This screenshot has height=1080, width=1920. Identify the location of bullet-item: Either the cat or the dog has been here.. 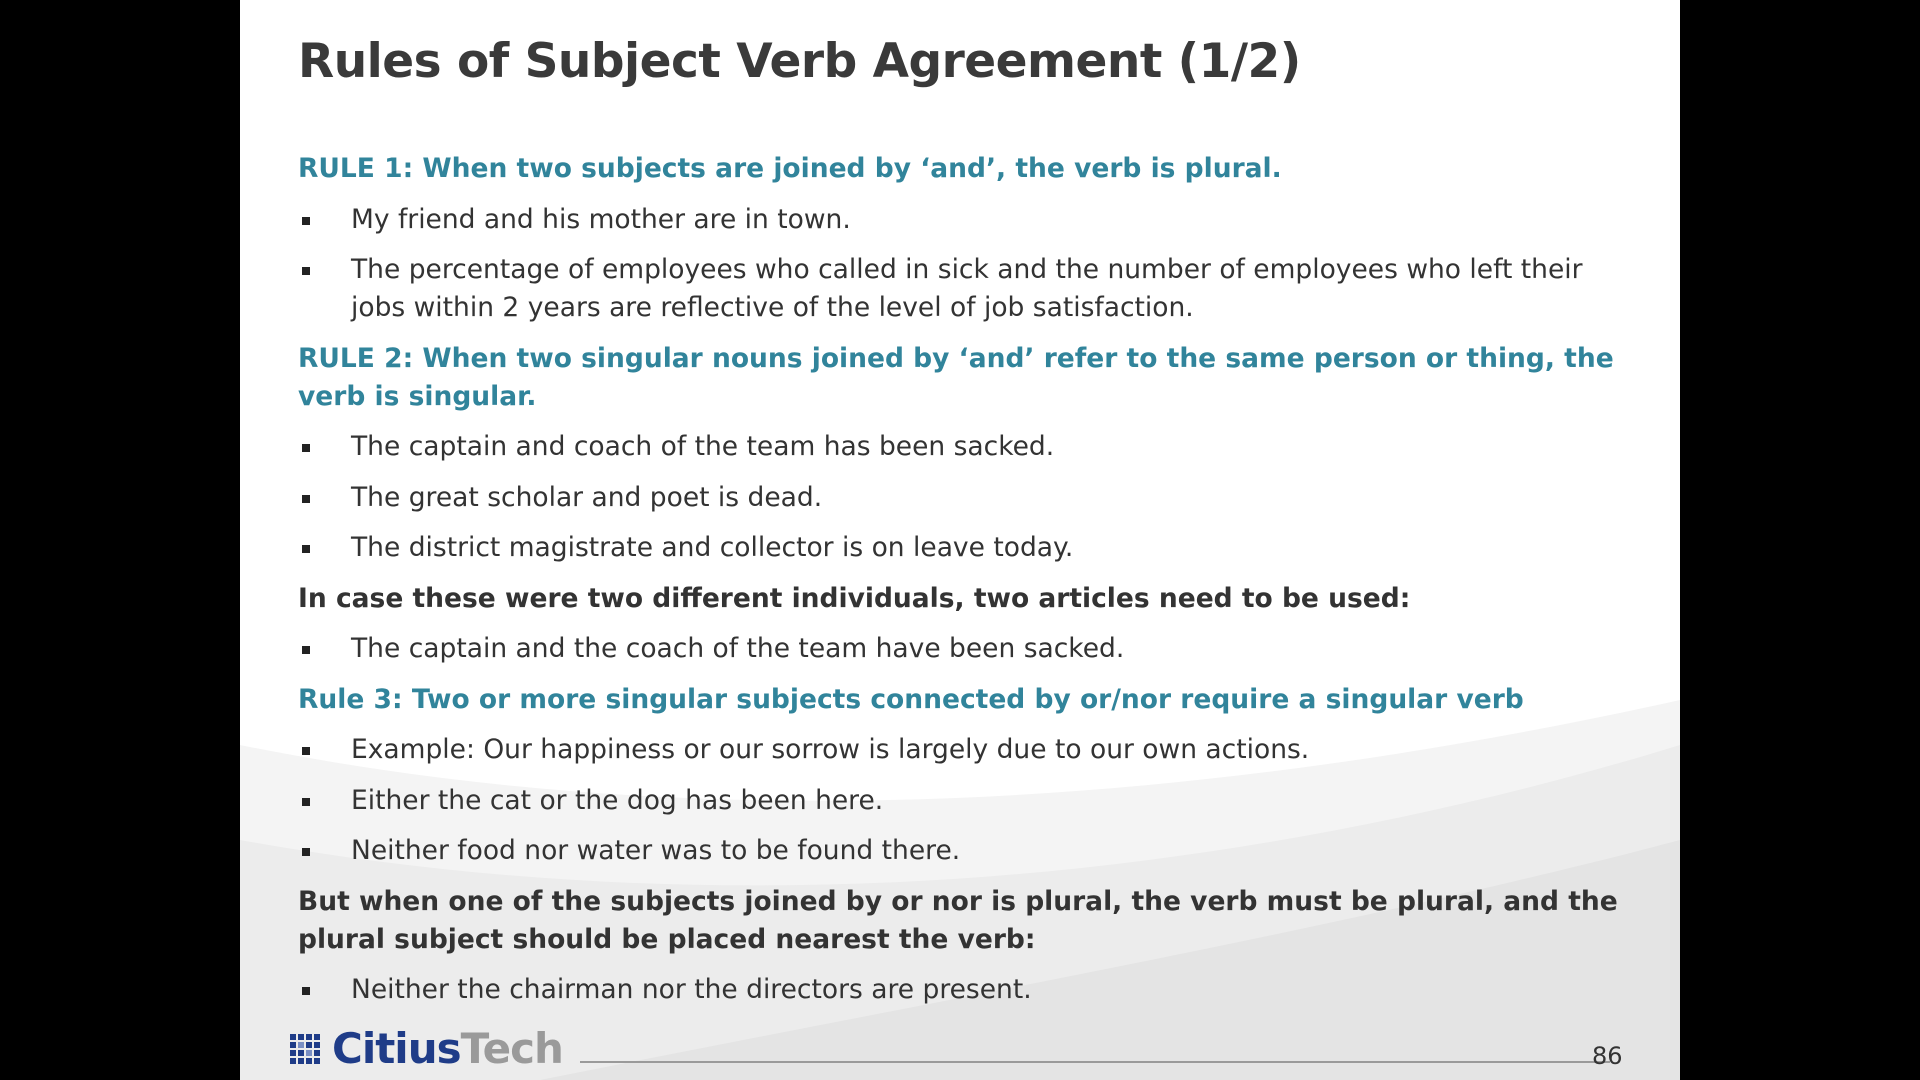
(963, 801).